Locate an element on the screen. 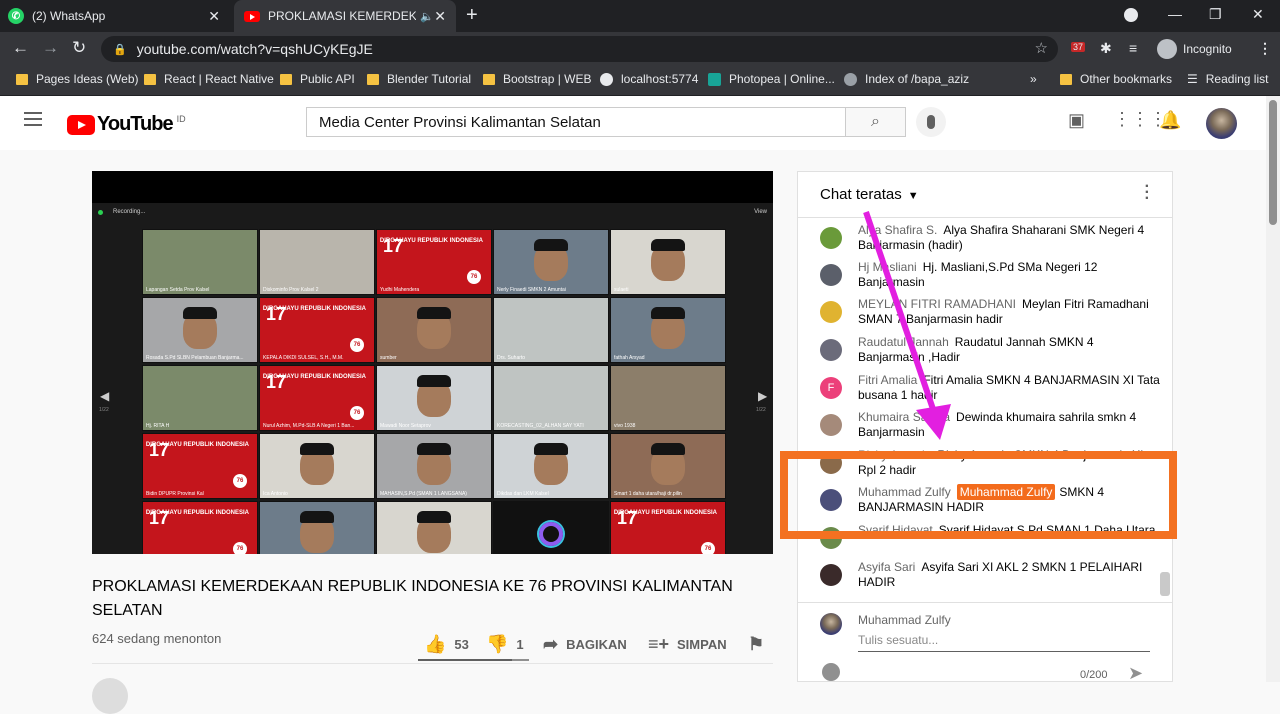 The width and height of the screenshot is (1280, 714). like-button: 👍 53 is located at coordinates (446, 644).